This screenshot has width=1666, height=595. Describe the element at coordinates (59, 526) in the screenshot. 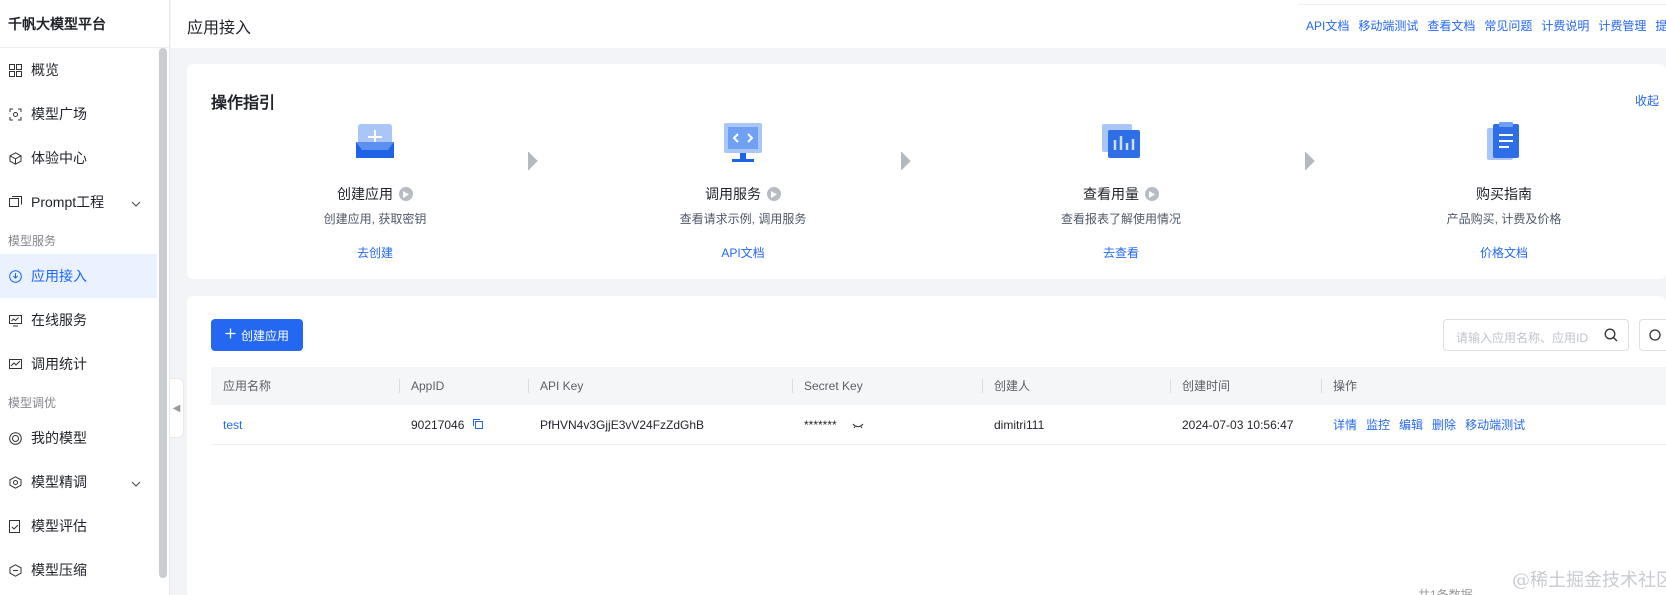

I see `sidebar-item-label: 模型评估` at that location.